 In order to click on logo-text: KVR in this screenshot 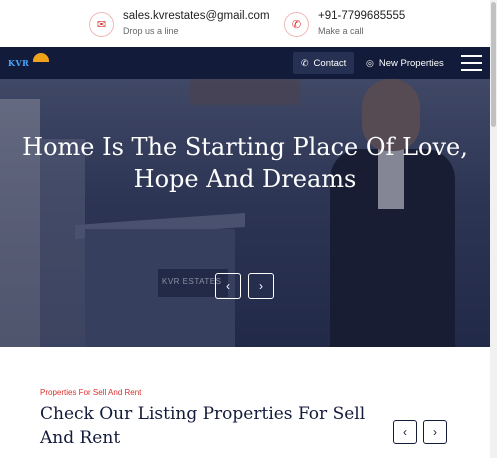, I will do `click(19, 63)`.